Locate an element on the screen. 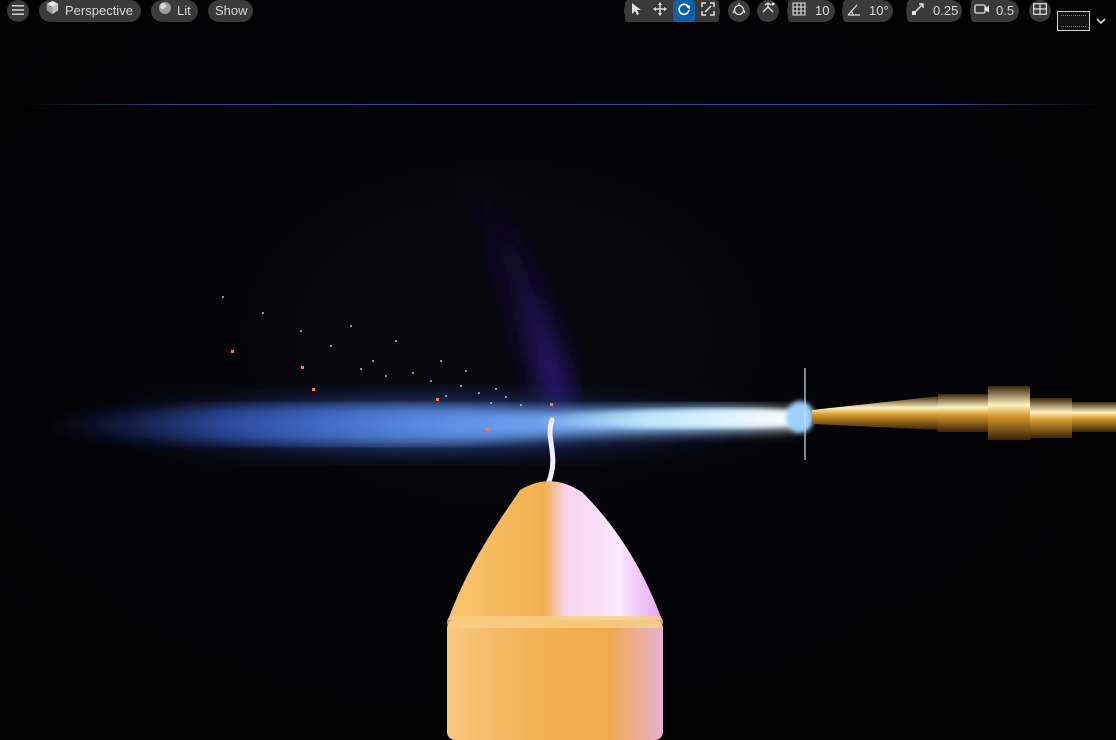 Image resolution: width=1116 pixels, height=740 pixels. lighting-mode-button: Lit is located at coordinates (174, 11).